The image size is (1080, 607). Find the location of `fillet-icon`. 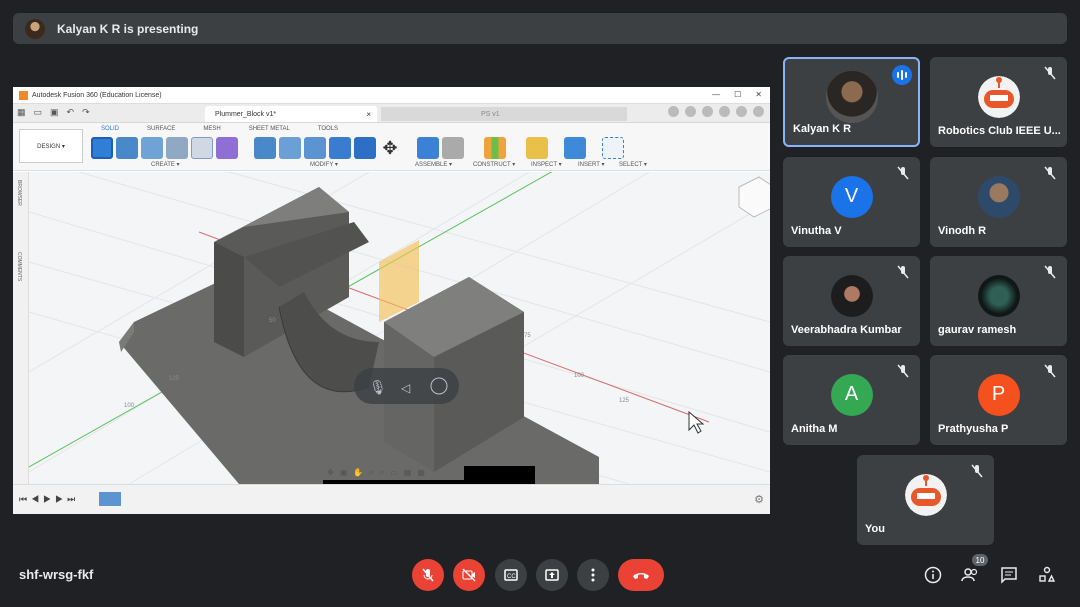

fillet-icon is located at coordinates (290, 148).